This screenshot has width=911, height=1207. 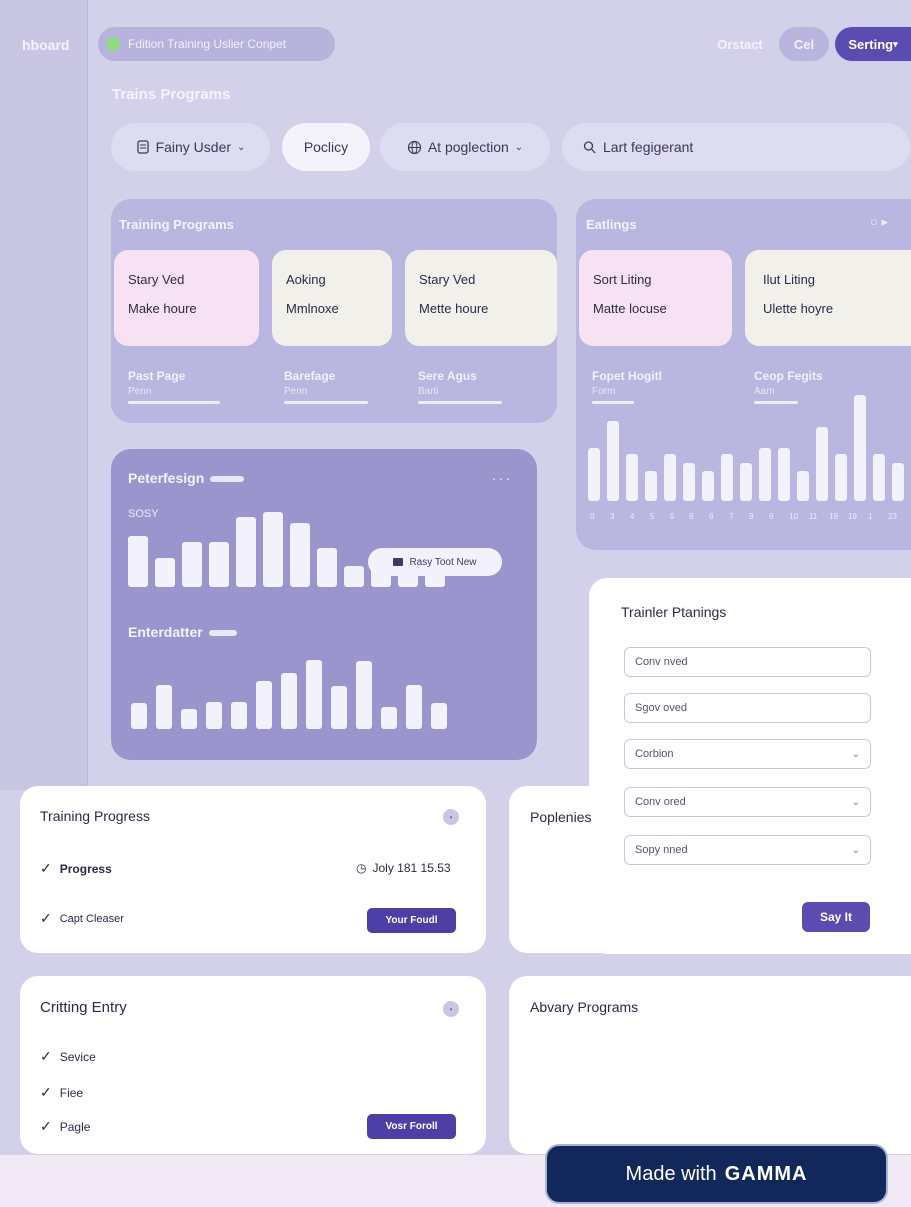 What do you see at coordinates (403, 868) in the screenshot?
I see `progress-timestamp: ◷ Joly 181 15.53` at bounding box center [403, 868].